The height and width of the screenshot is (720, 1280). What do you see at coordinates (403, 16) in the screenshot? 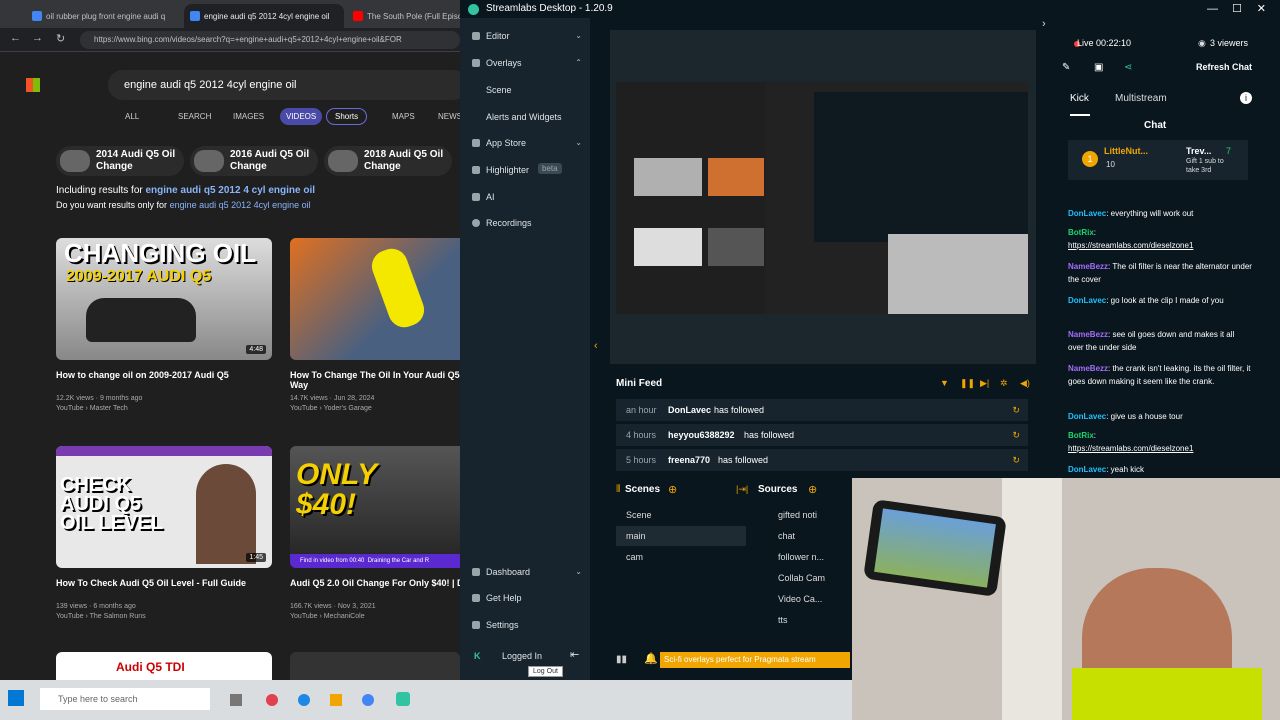
I see `browser-tab: The South Pole (Full Episode)` at bounding box center [403, 16].